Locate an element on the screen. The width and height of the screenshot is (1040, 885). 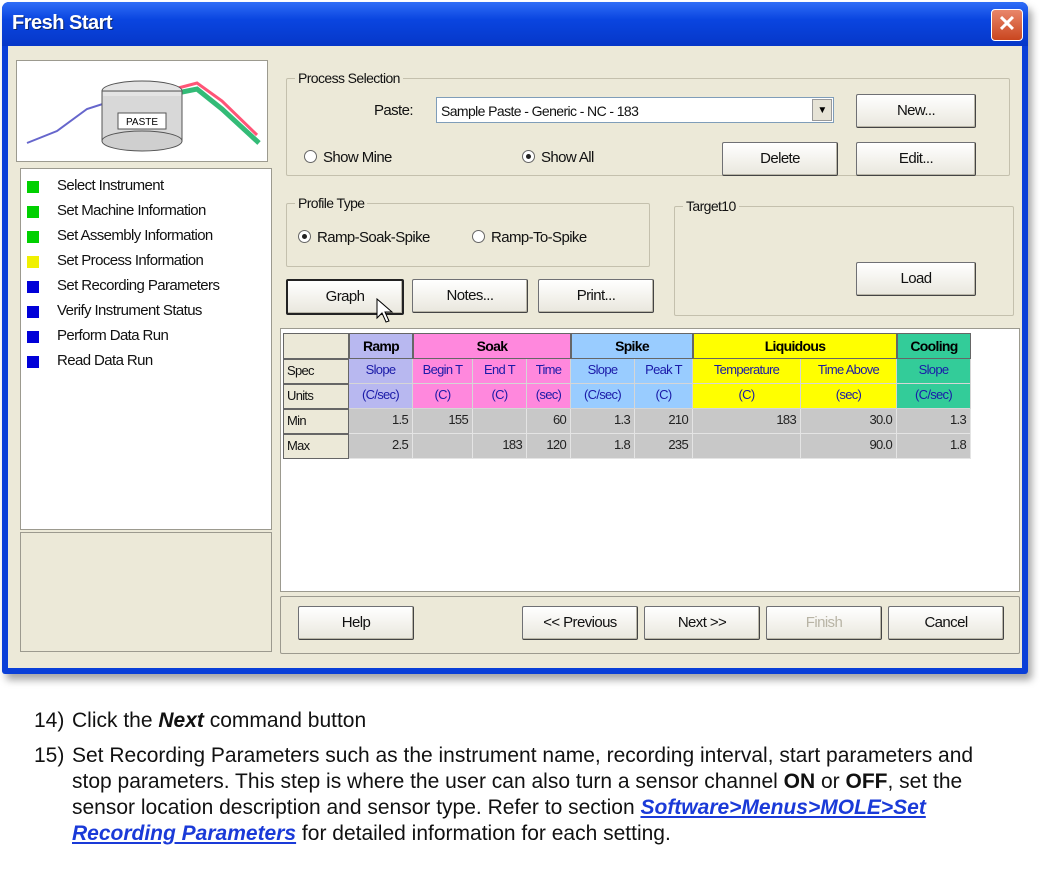
table-cell: 210 is located at coordinates (664, 421).